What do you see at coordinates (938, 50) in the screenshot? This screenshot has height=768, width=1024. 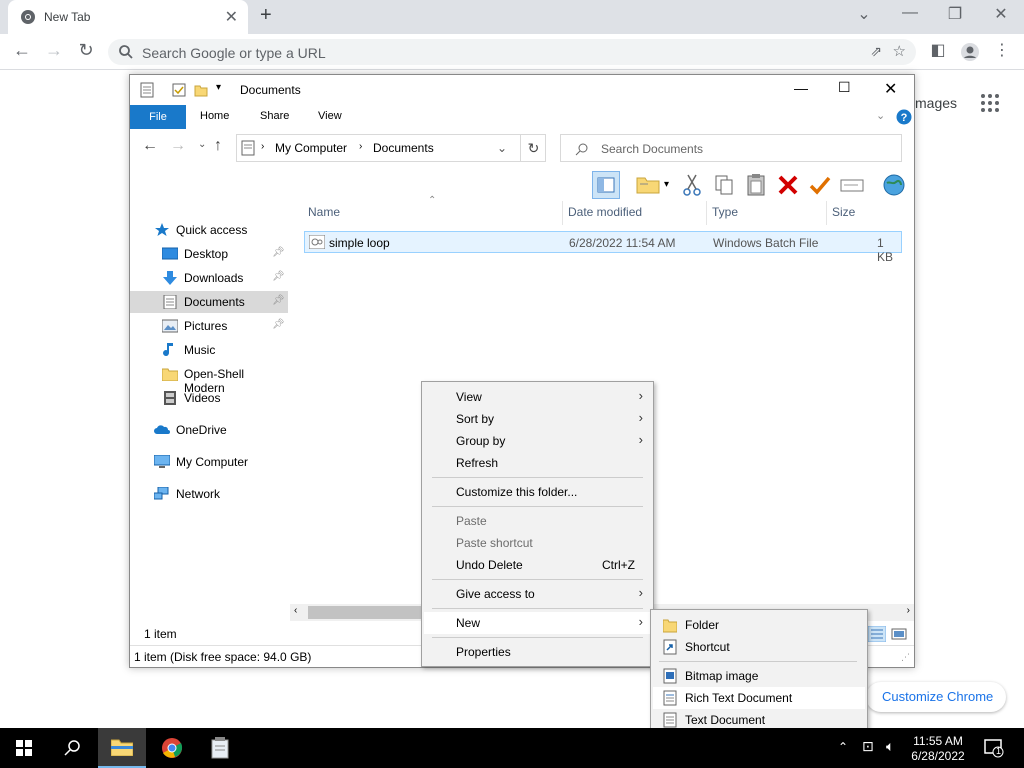 I see `side-panel-icon: ◧` at bounding box center [938, 50].